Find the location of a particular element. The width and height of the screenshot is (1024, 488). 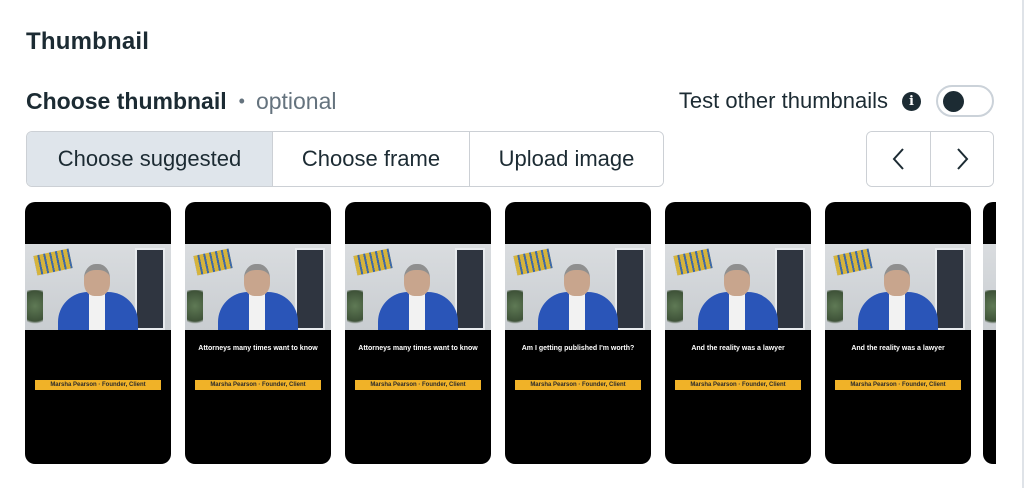

test-thumbnails-toggle is located at coordinates (965, 101).